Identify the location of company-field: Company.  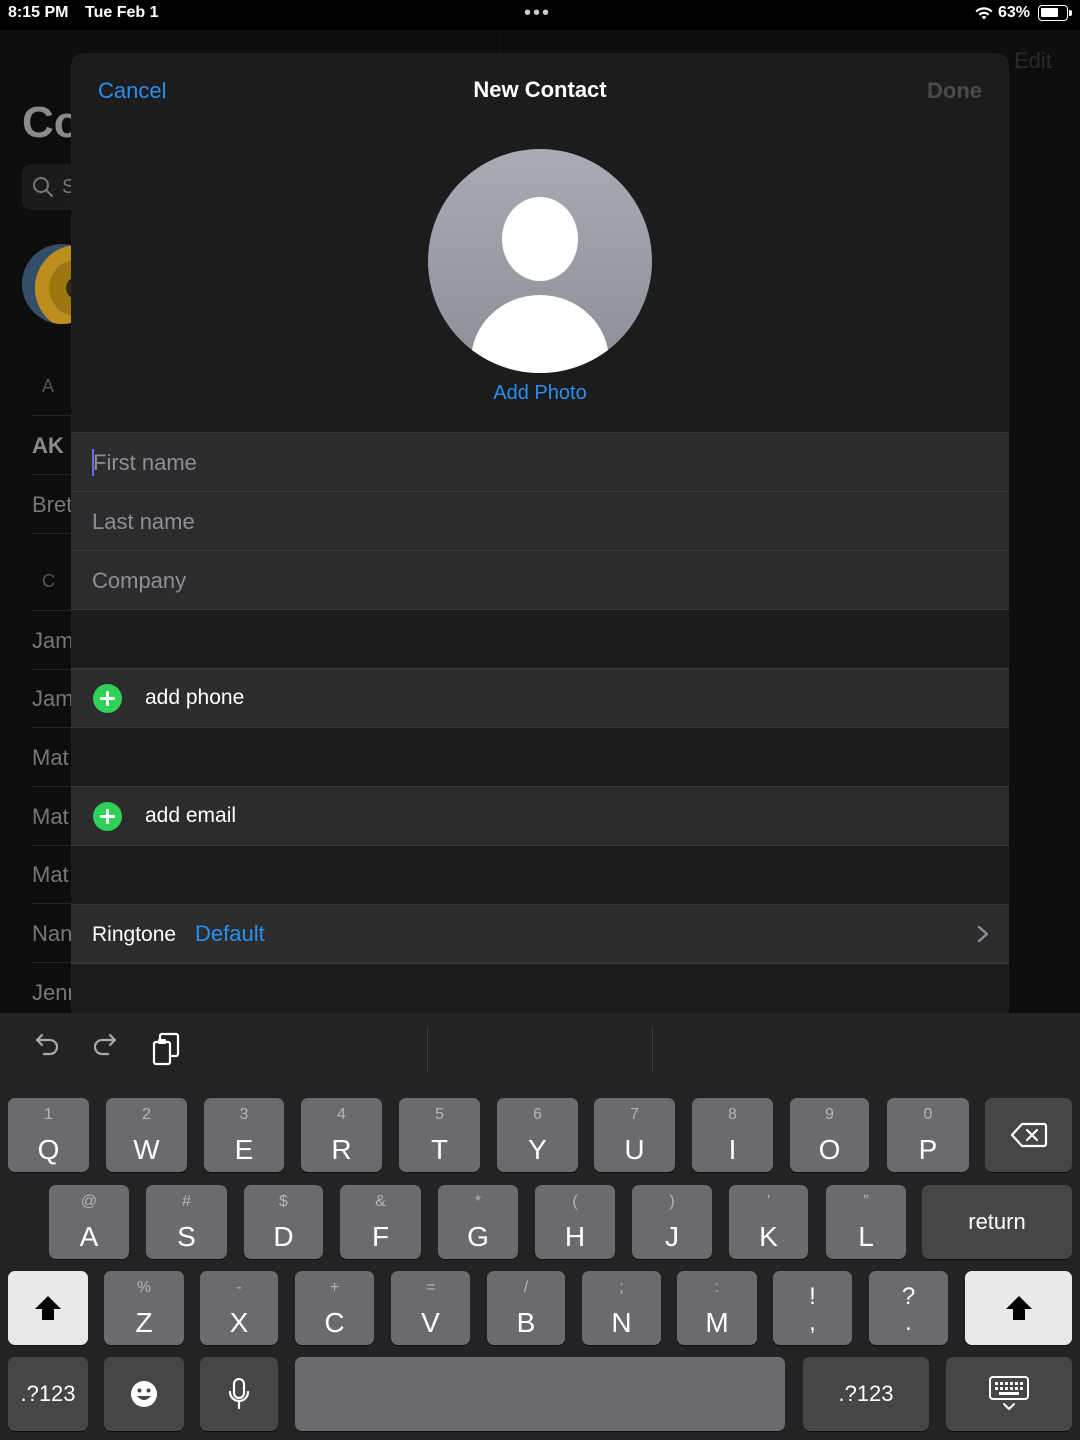
(540, 579).